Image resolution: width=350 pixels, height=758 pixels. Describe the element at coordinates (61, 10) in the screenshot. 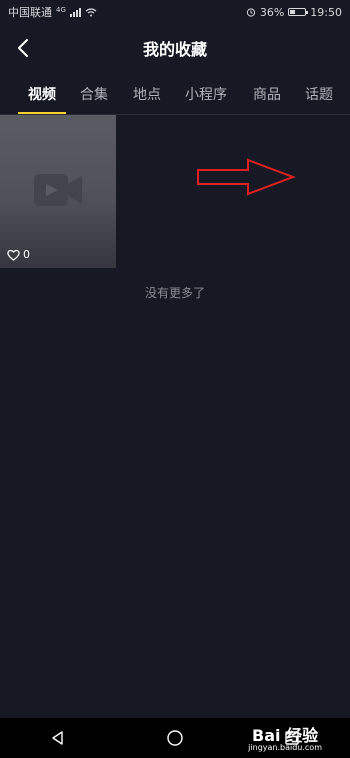

I see `network-label: 4G` at that location.